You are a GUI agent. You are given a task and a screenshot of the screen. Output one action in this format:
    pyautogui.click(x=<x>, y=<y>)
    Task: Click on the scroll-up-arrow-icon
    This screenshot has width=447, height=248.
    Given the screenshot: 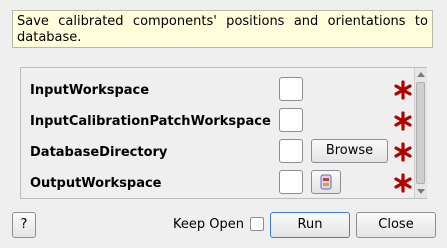 What is the action you would take?
    pyautogui.click(x=421, y=74)
    